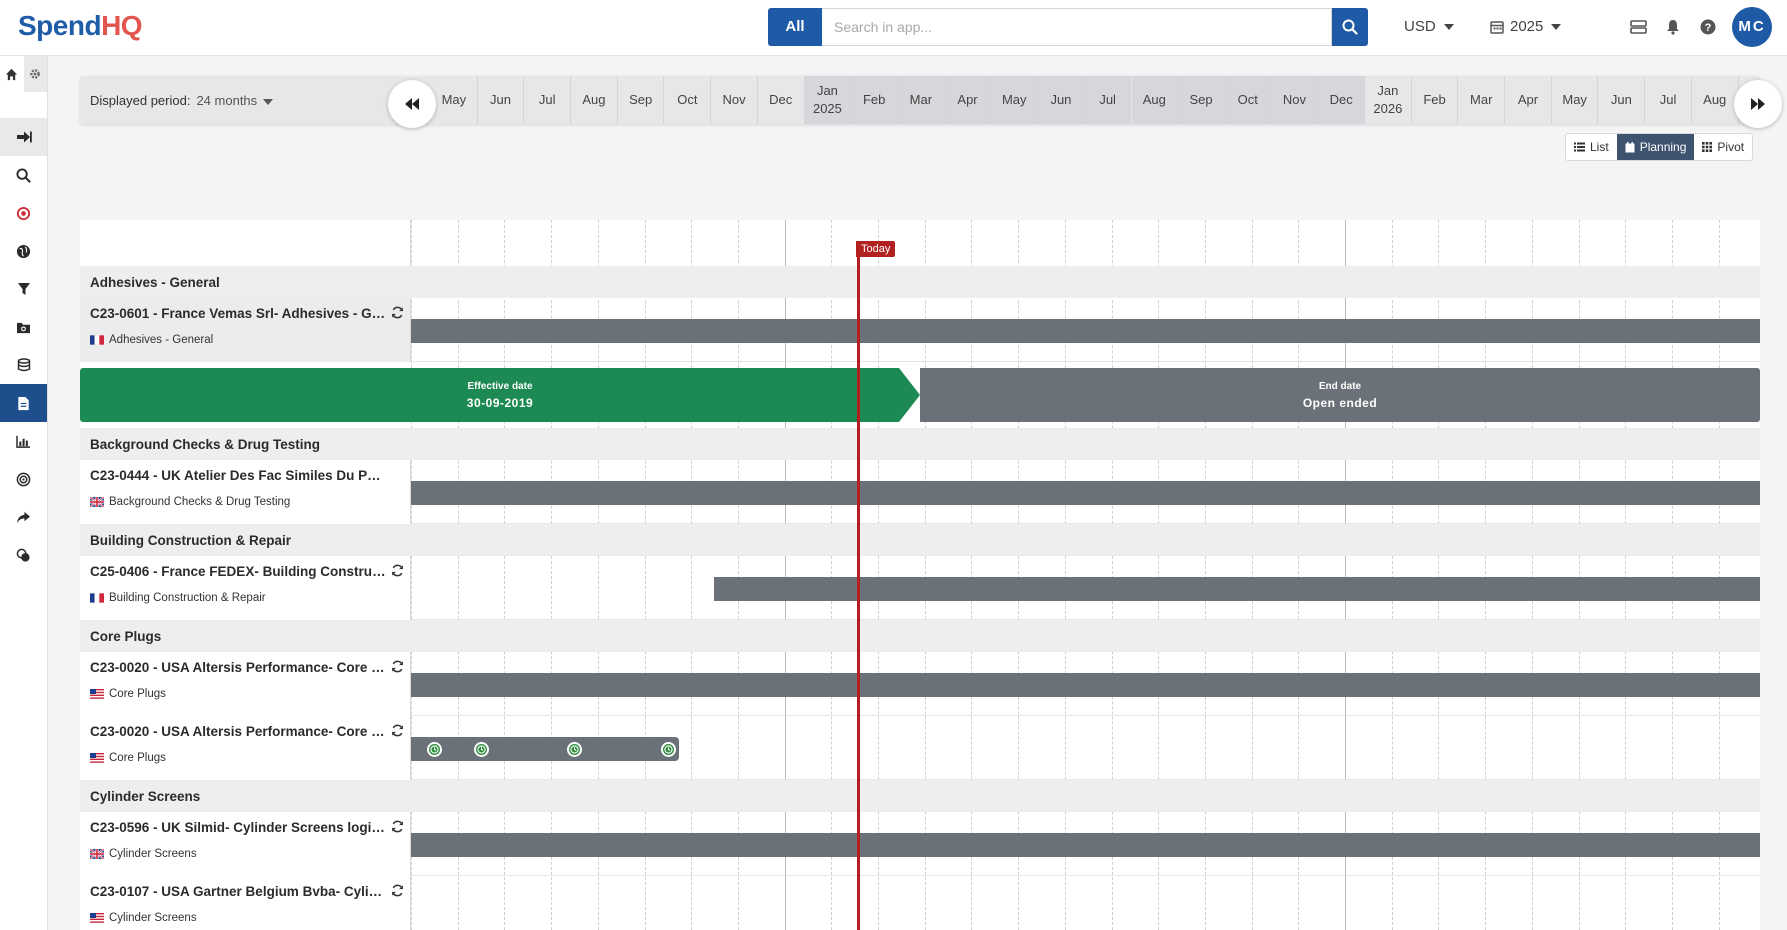  I want to click on folder-search-icon, so click(23, 327).